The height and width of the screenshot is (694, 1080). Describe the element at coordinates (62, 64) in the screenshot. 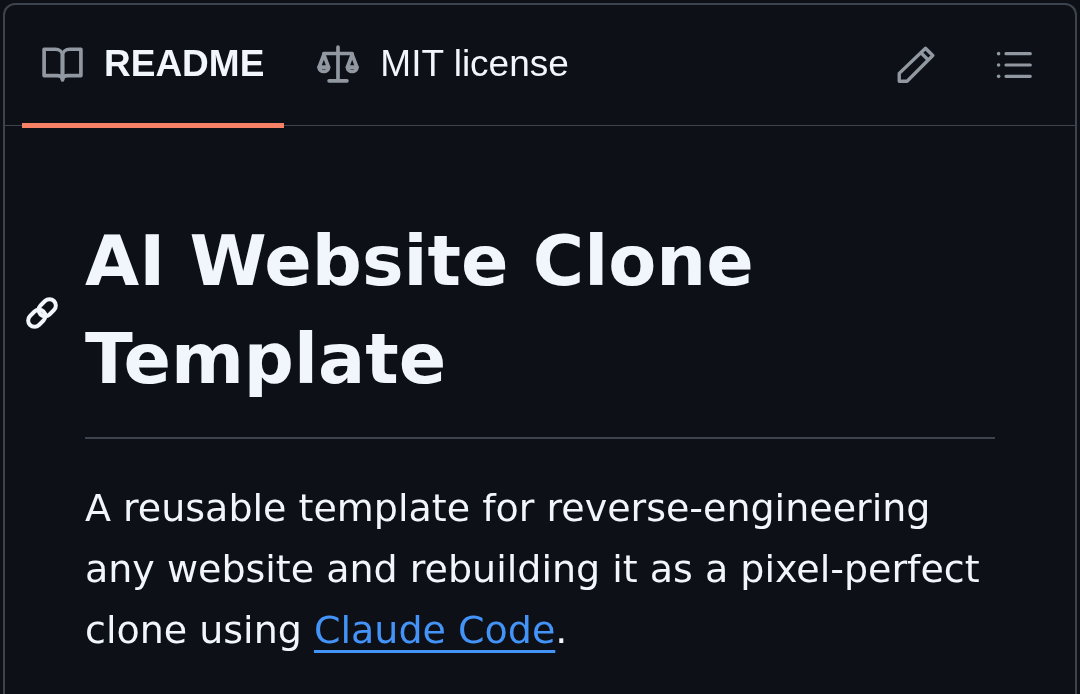

I see `book-icon` at that location.